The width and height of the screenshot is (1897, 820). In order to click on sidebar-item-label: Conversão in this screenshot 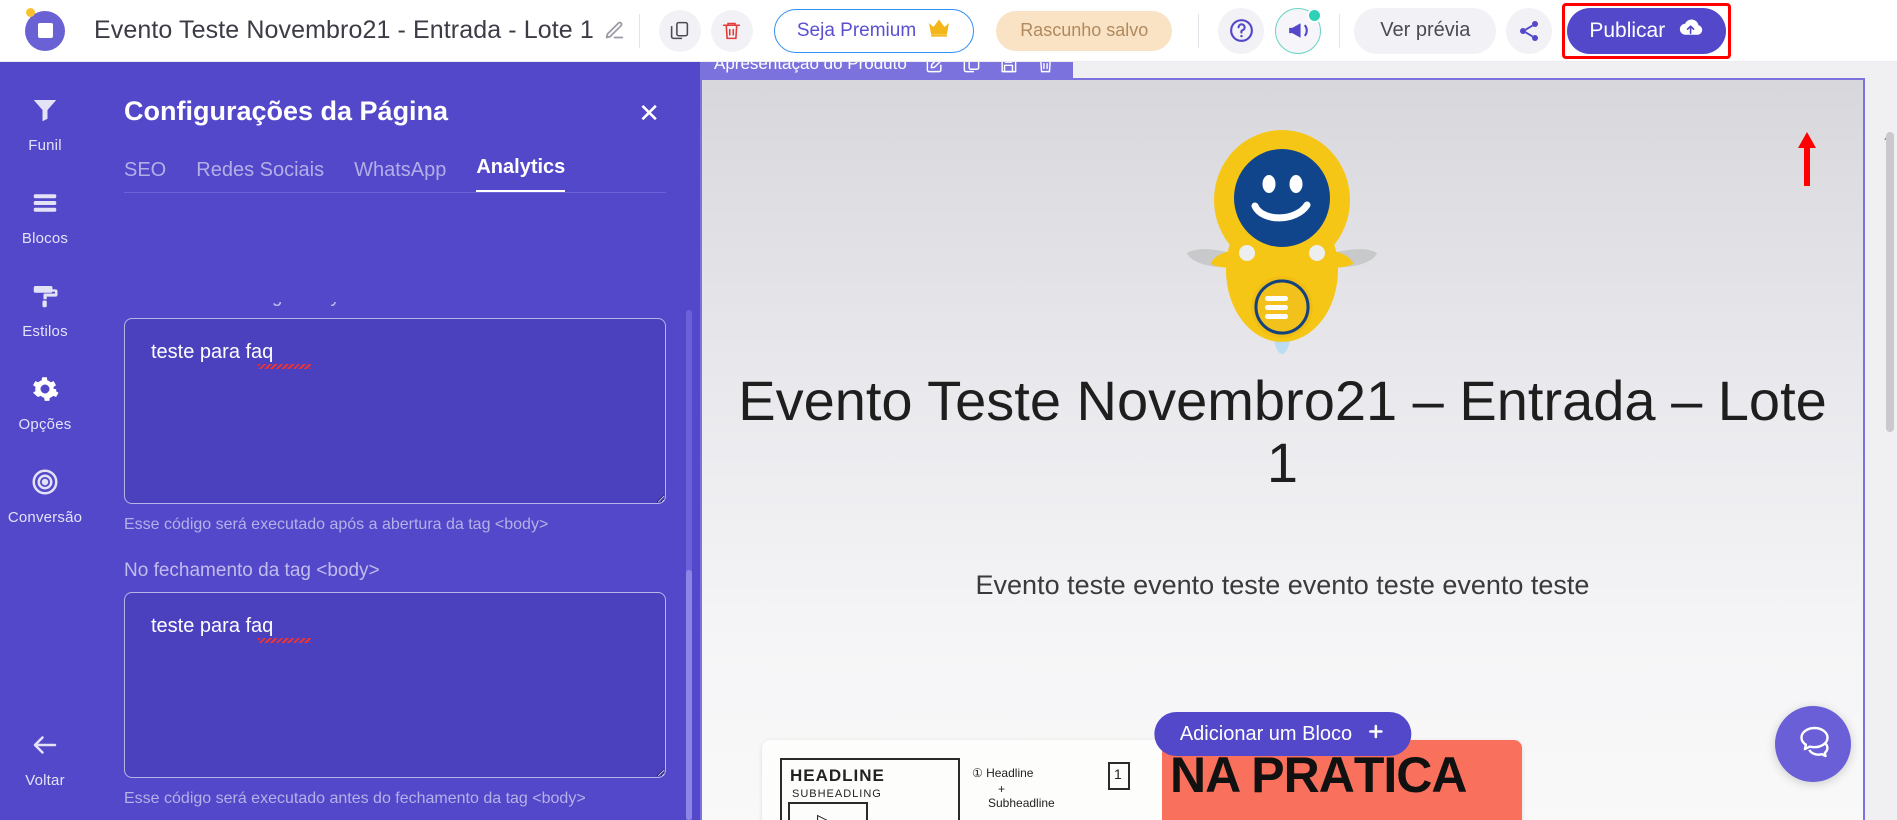, I will do `click(45, 517)`.